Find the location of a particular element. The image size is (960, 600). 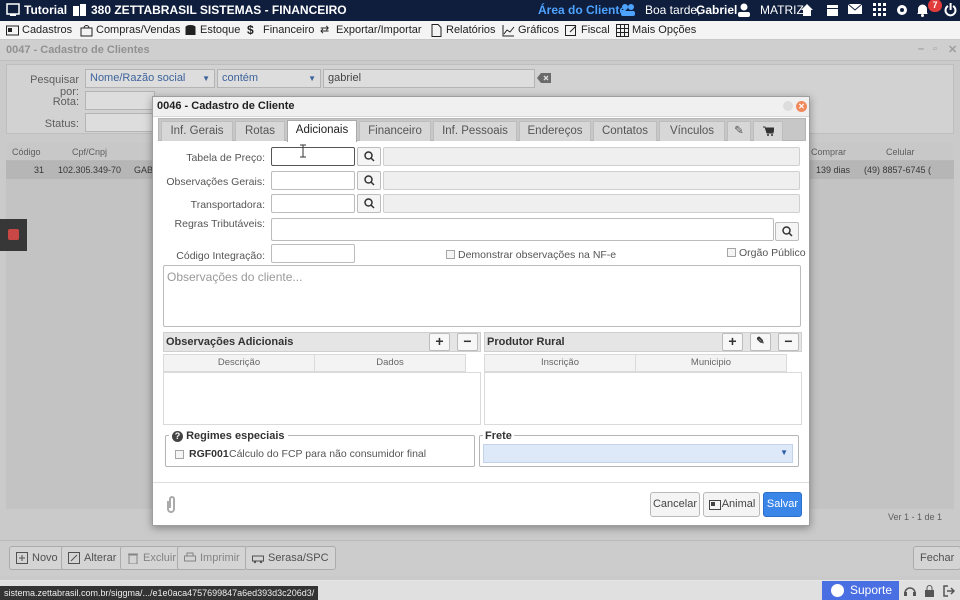

tab-attachments: ✎ is located at coordinates (739, 131).